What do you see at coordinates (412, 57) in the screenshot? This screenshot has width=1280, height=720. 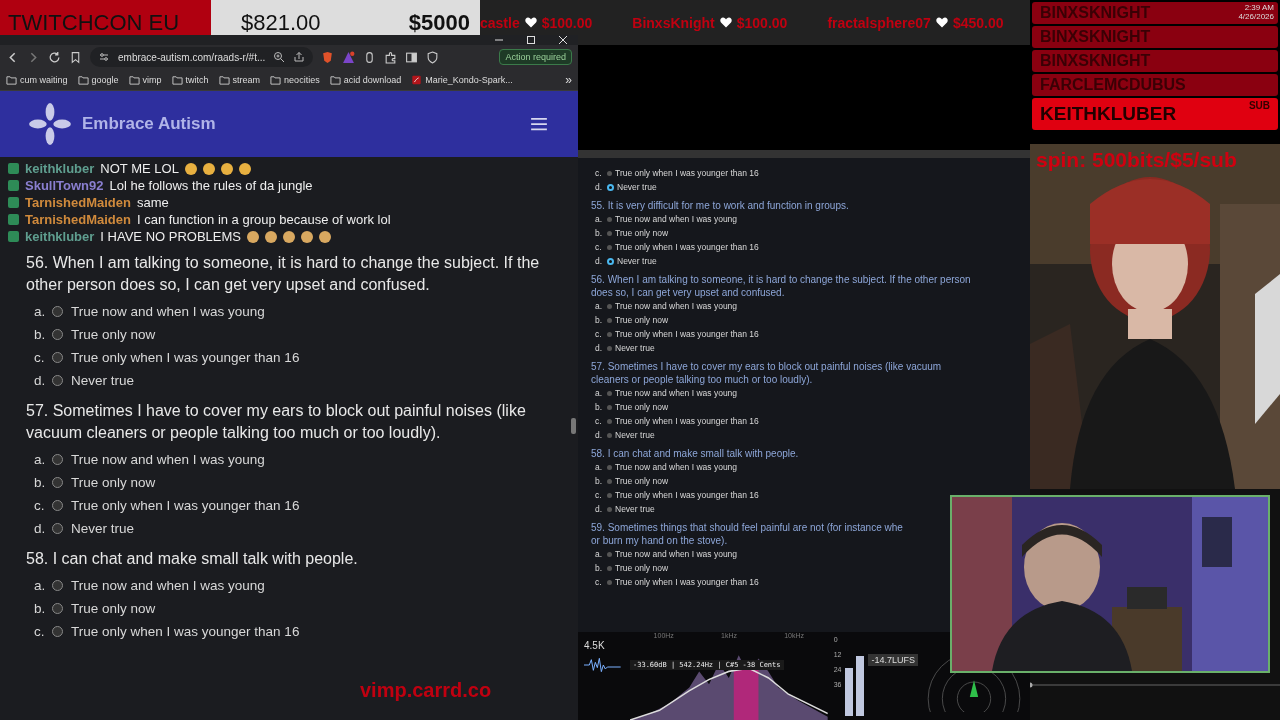 I see `sidebar-icon` at bounding box center [412, 57].